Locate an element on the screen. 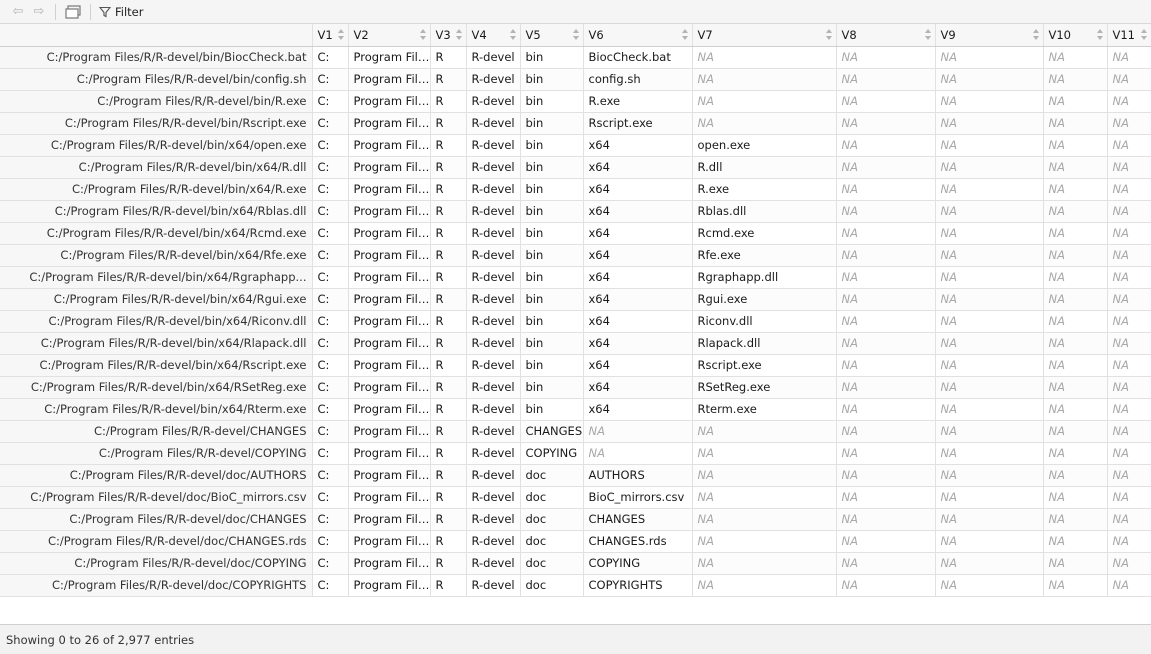  sort-arrows-icon is located at coordinates (512, 34).